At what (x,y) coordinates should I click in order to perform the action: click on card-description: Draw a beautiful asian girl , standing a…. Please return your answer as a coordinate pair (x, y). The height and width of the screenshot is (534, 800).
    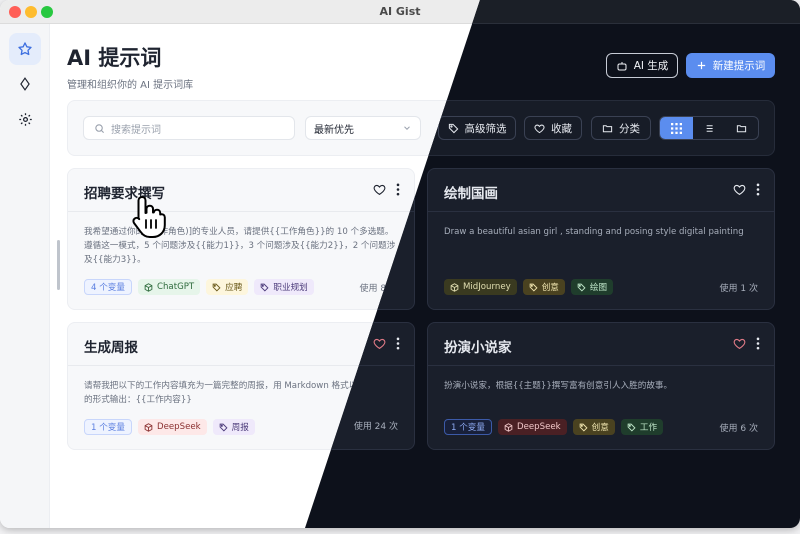
    Looking at the image, I should click on (594, 232).